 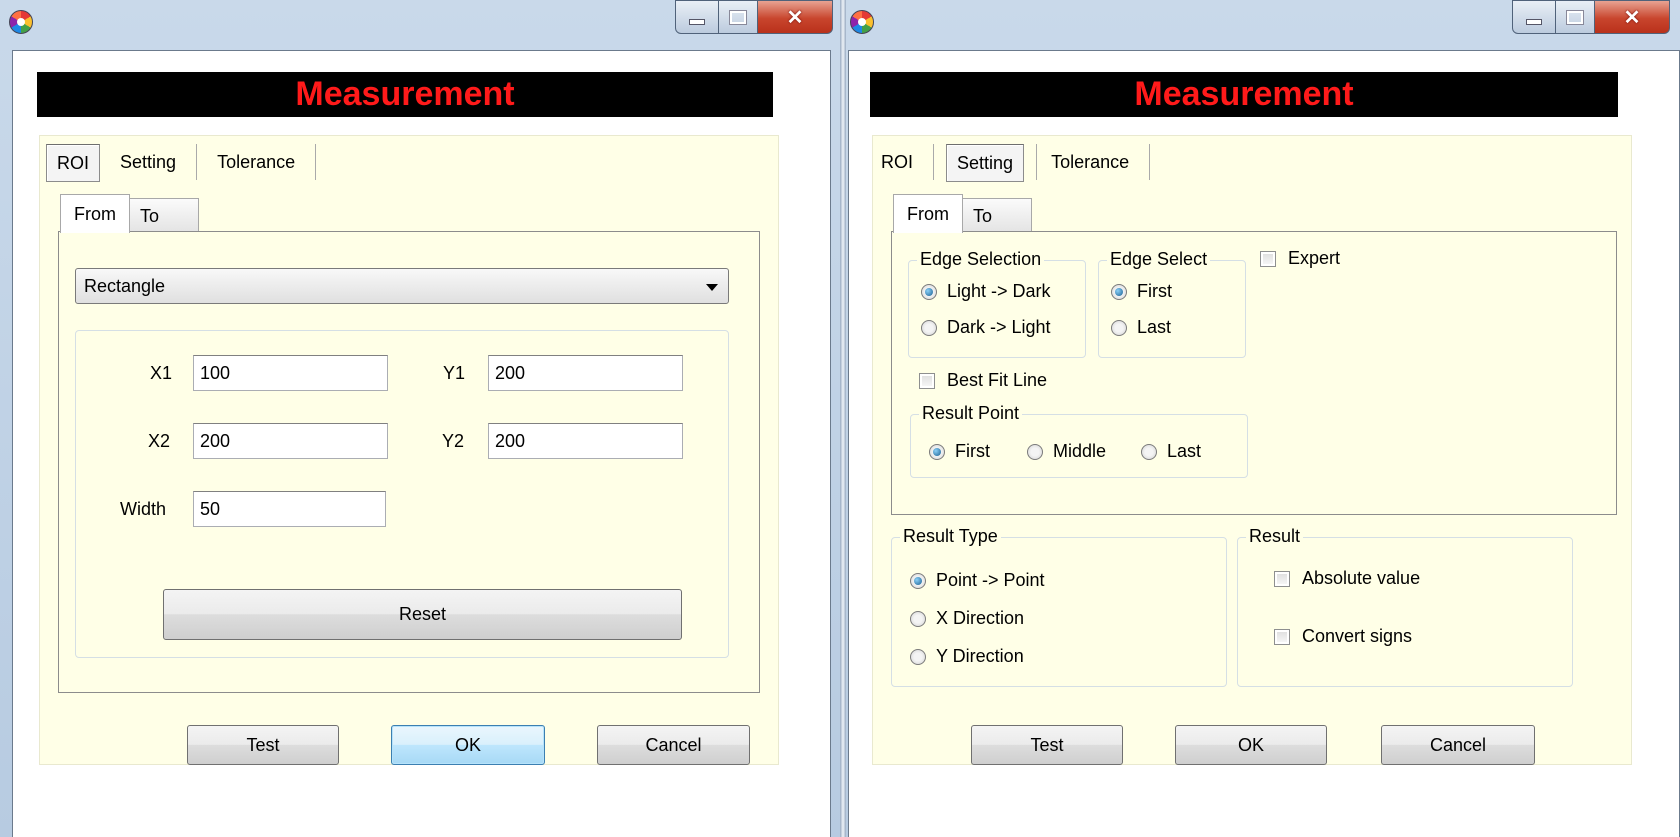 What do you see at coordinates (161, 373) in the screenshot?
I see `x1-label: X1` at bounding box center [161, 373].